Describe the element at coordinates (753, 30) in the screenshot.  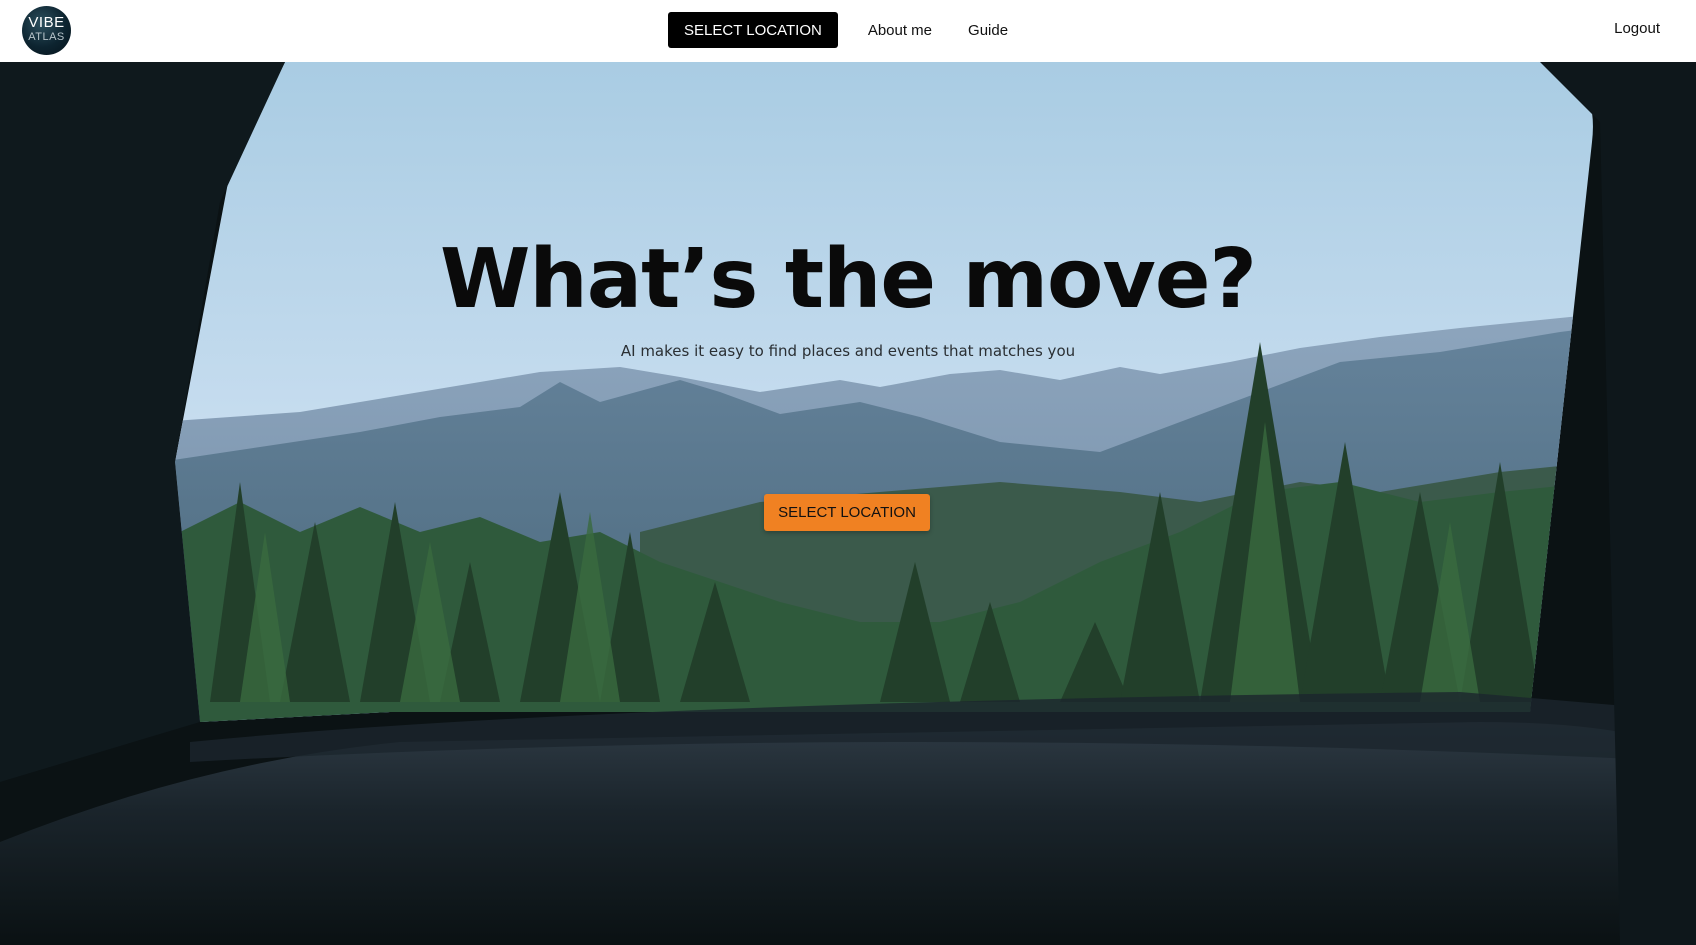
I see `nav-select-location-button: SELECT LOCATION` at that location.